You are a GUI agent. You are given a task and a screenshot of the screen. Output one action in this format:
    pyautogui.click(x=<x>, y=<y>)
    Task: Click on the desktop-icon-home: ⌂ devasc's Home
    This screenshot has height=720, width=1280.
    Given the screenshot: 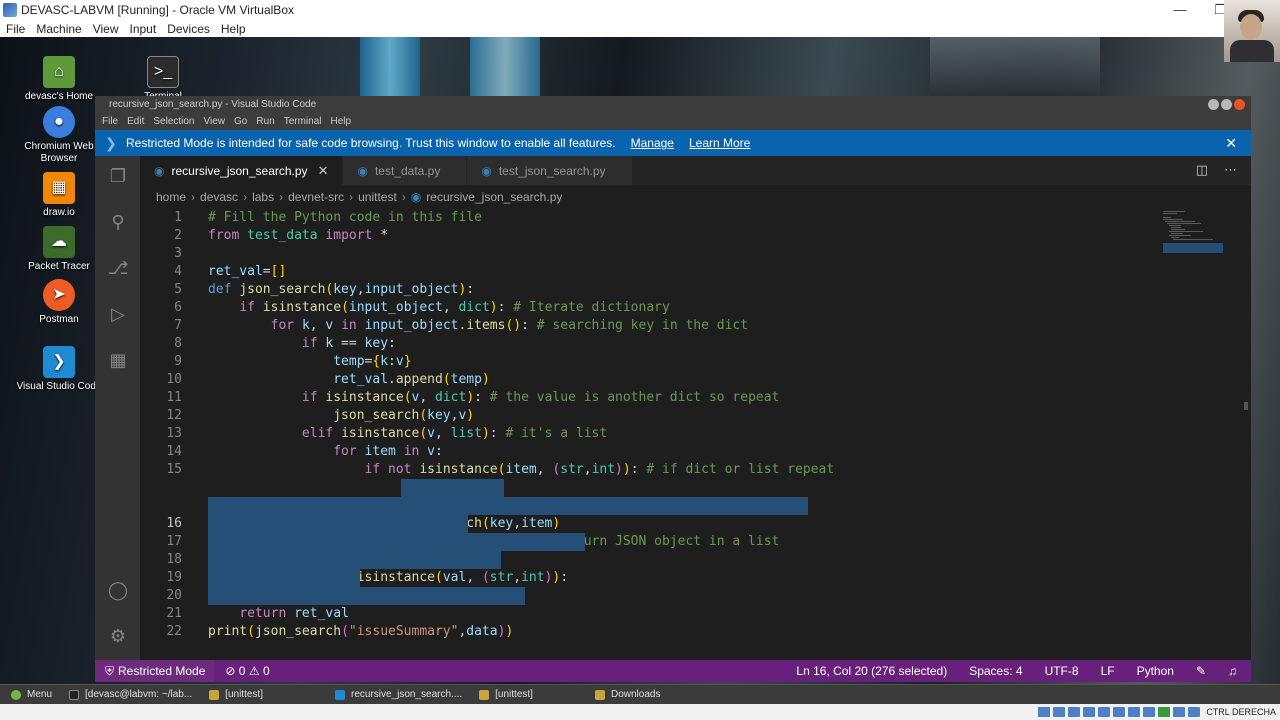 What is the action you would take?
    pyautogui.click(x=59, y=79)
    